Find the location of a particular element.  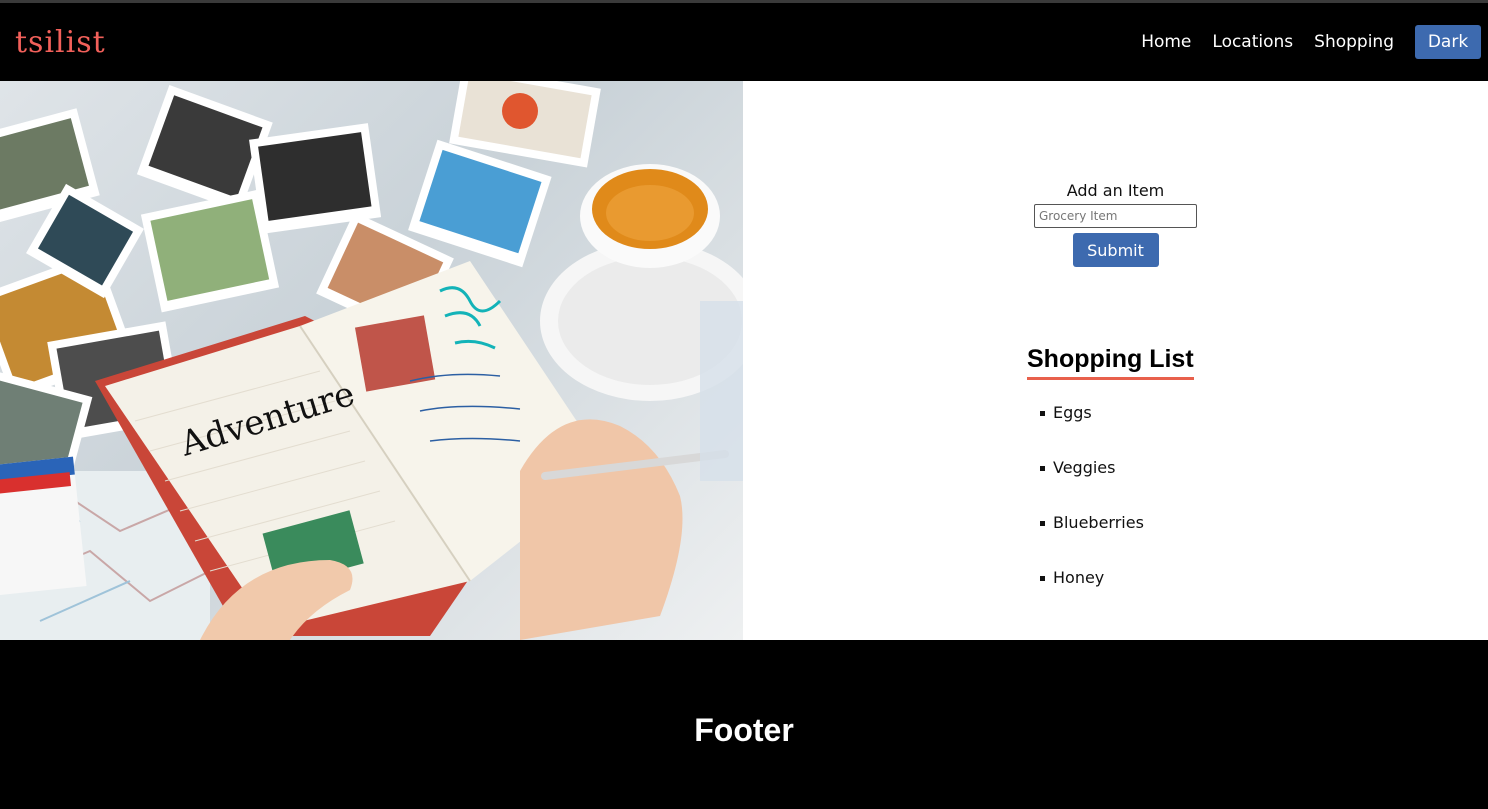

list-item: Blueberries is located at coordinates (1092, 540).